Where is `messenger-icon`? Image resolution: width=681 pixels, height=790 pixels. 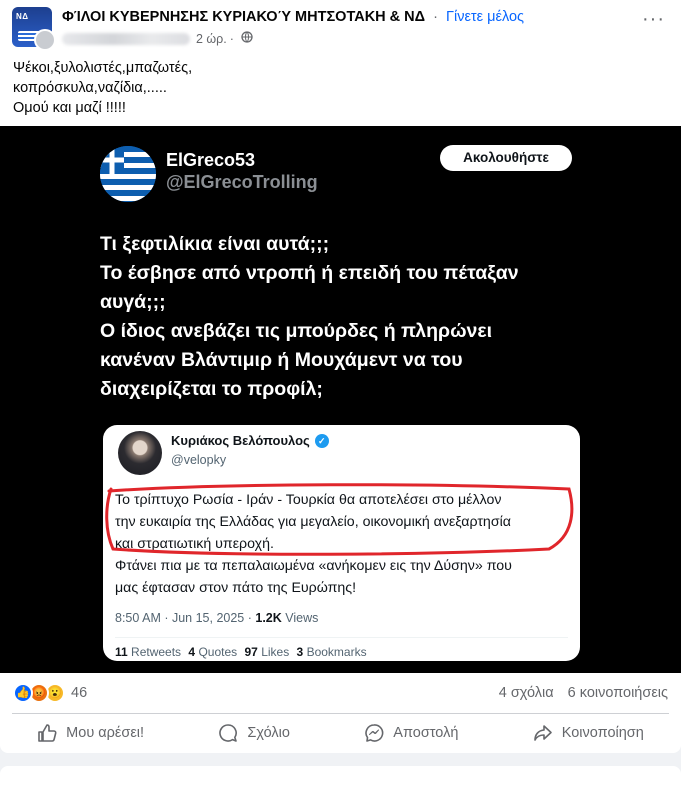 messenger-icon is located at coordinates (374, 733).